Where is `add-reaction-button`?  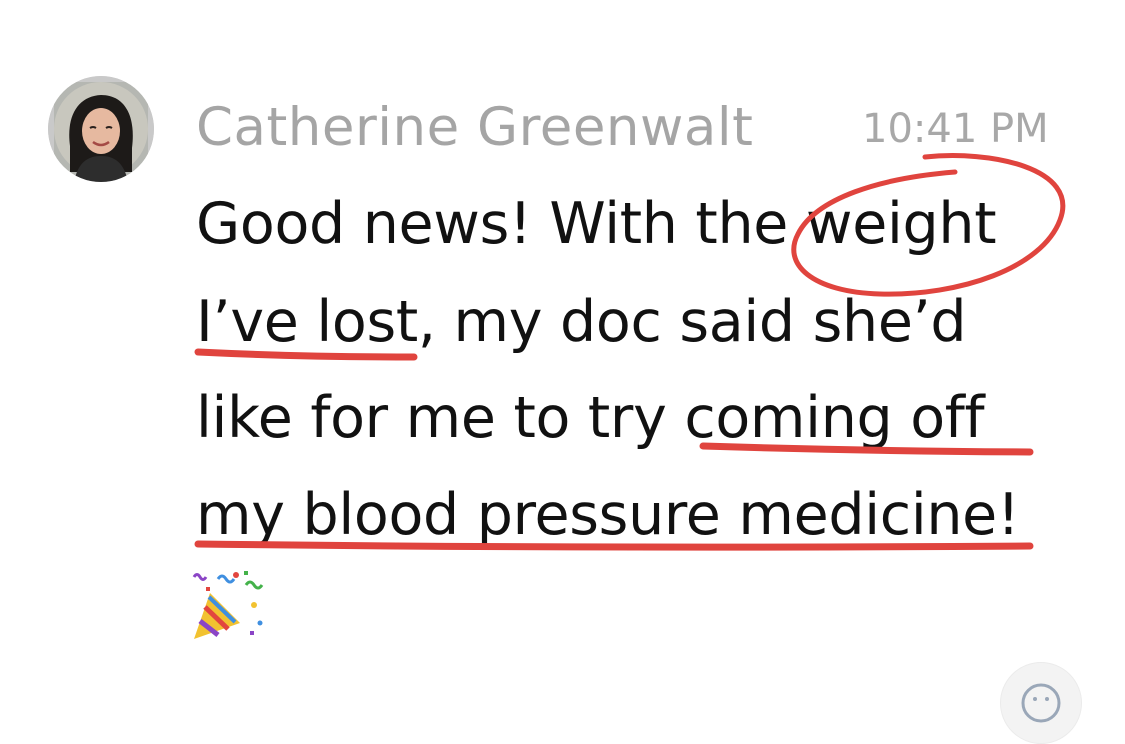
add-reaction-button is located at coordinates (1041, 703).